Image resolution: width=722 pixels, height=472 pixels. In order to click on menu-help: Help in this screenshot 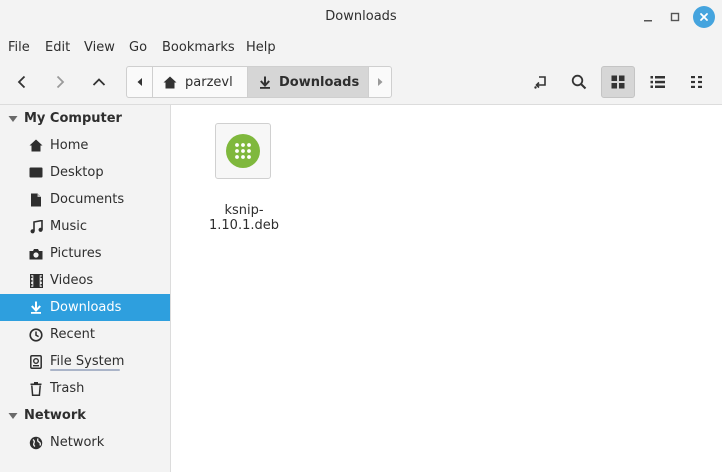, I will do `click(261, 47)`.